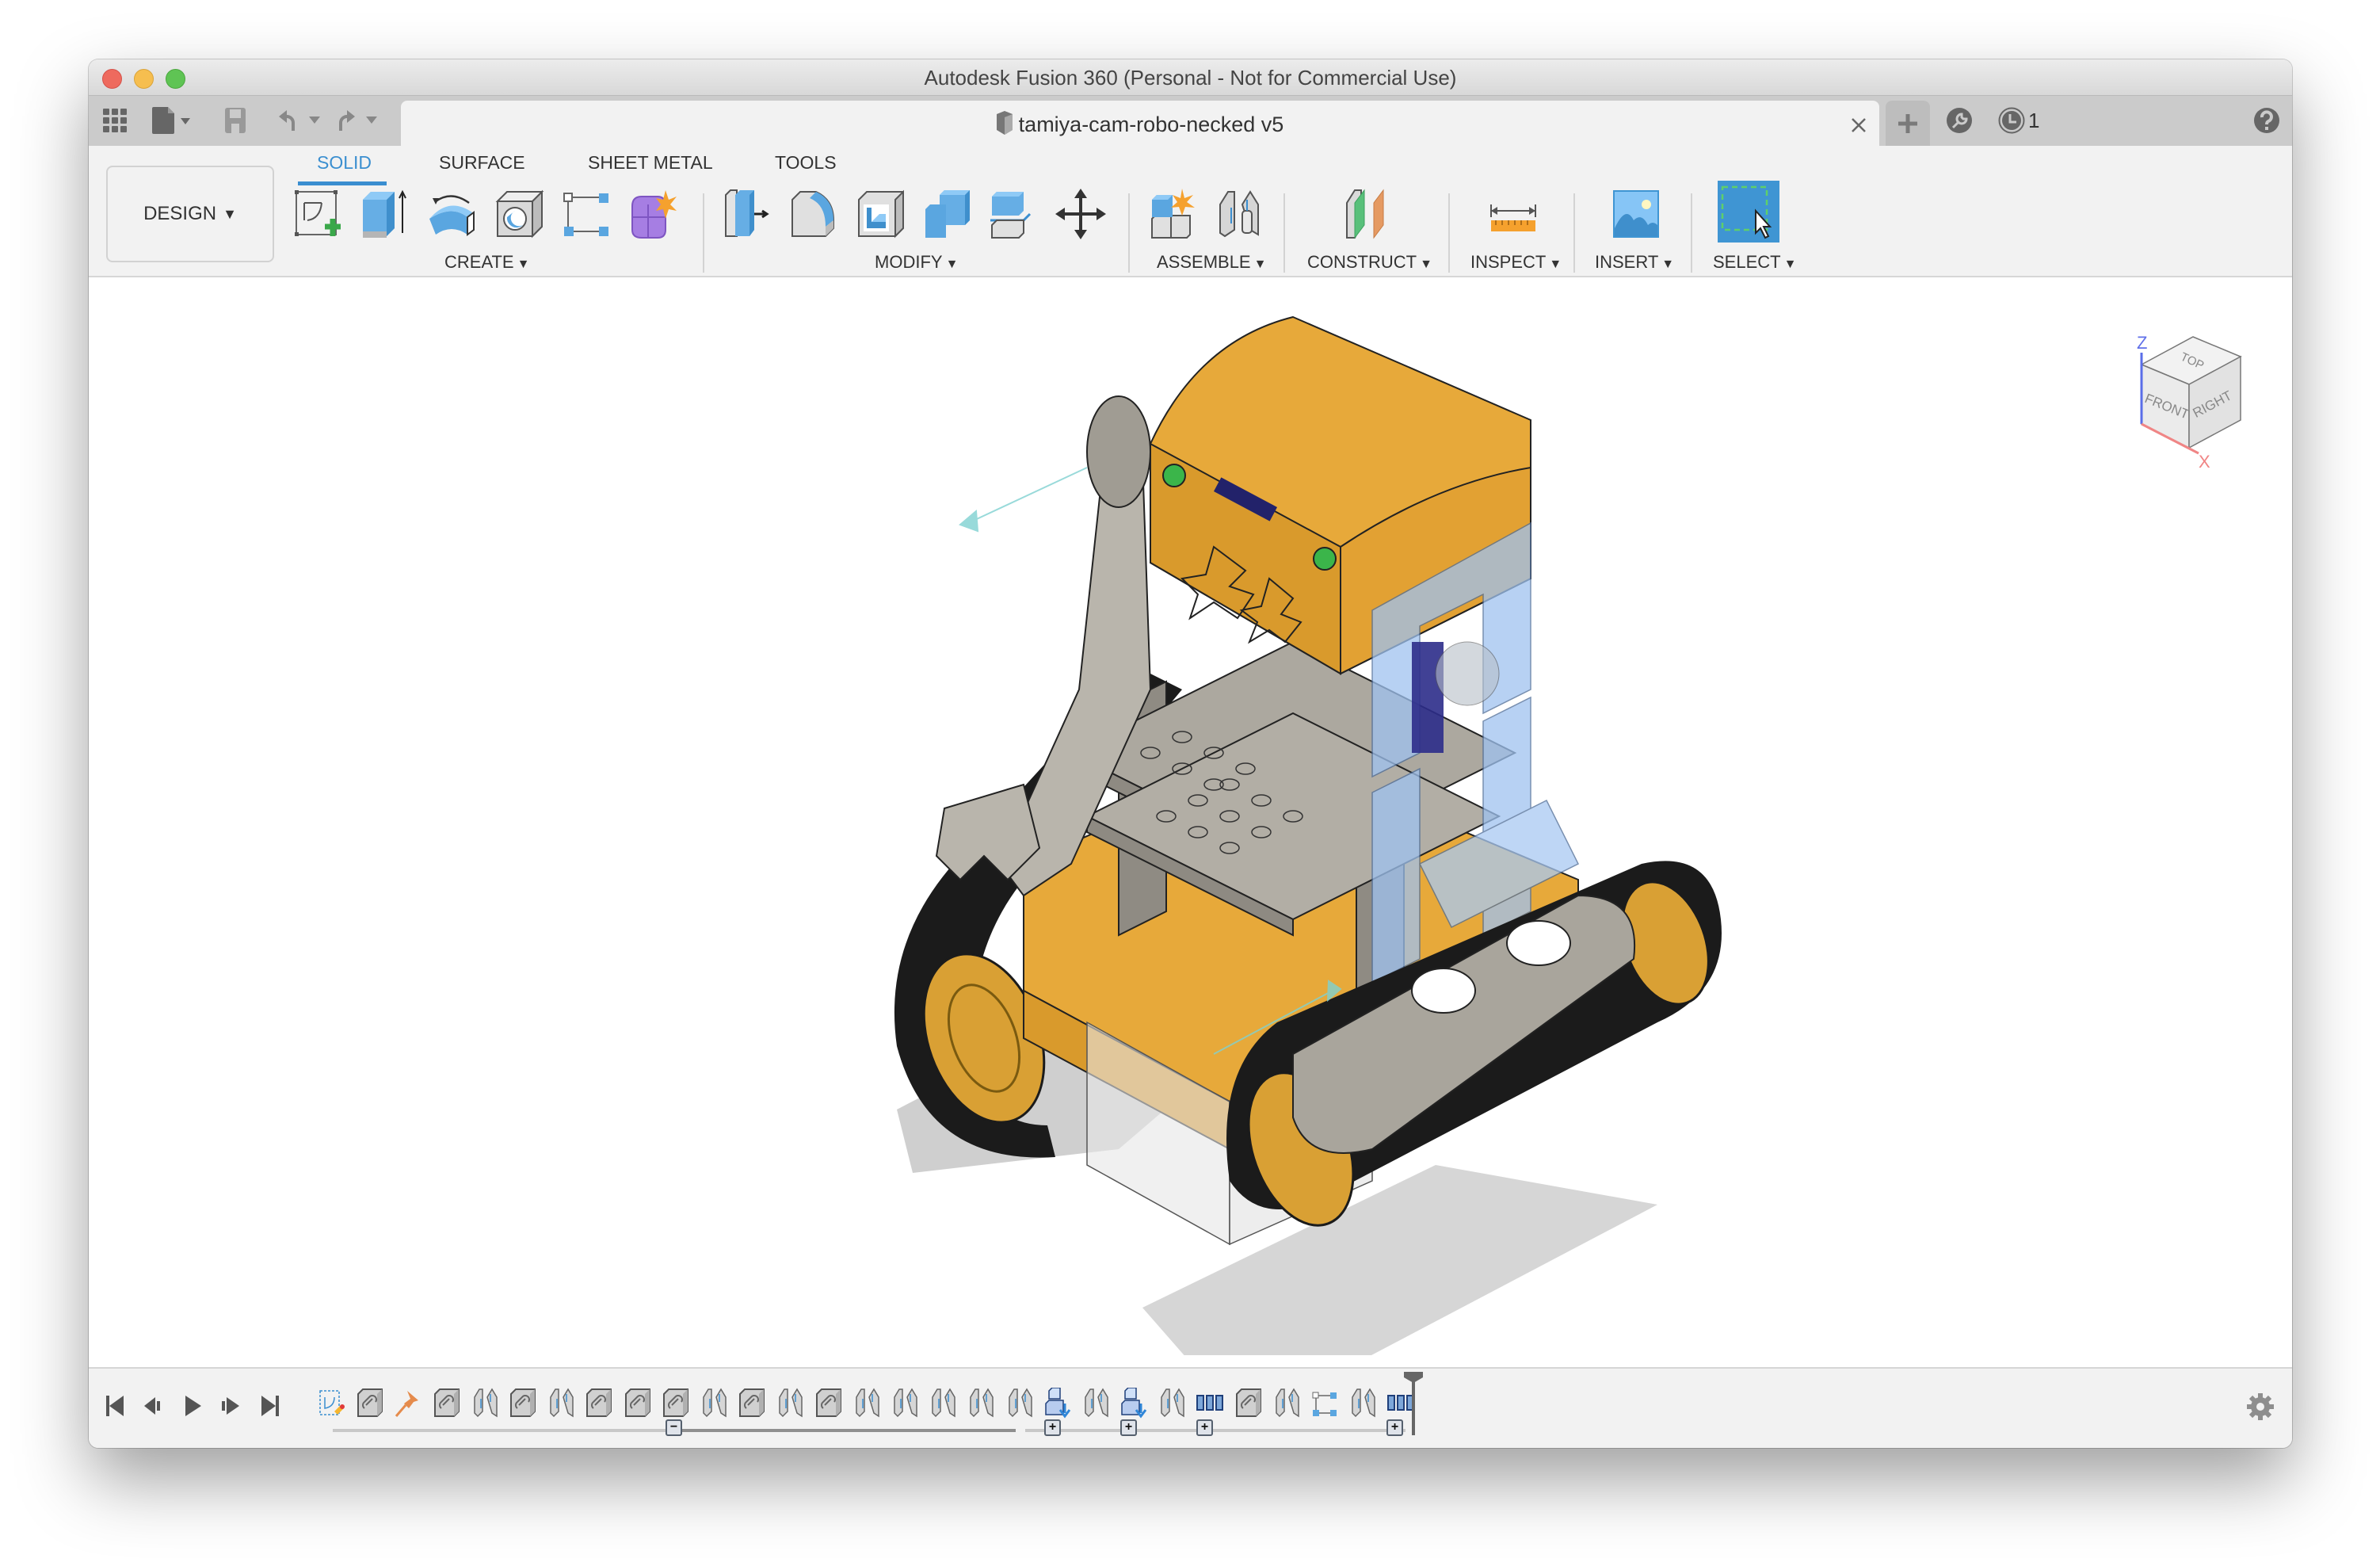 The height and width of the screenshot is (1566, 2380). What do you see at coordinates (482, 163) in the screenshot?
I see `tab-surface: SURFACE` at bounding box center [482, 163].